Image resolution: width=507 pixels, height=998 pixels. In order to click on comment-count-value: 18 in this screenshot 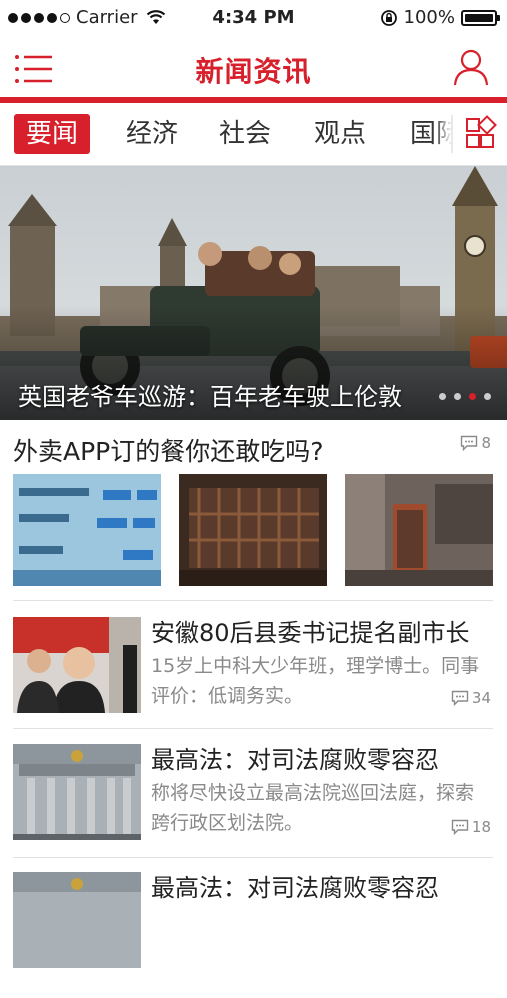, I will do `click(481, 827)`.